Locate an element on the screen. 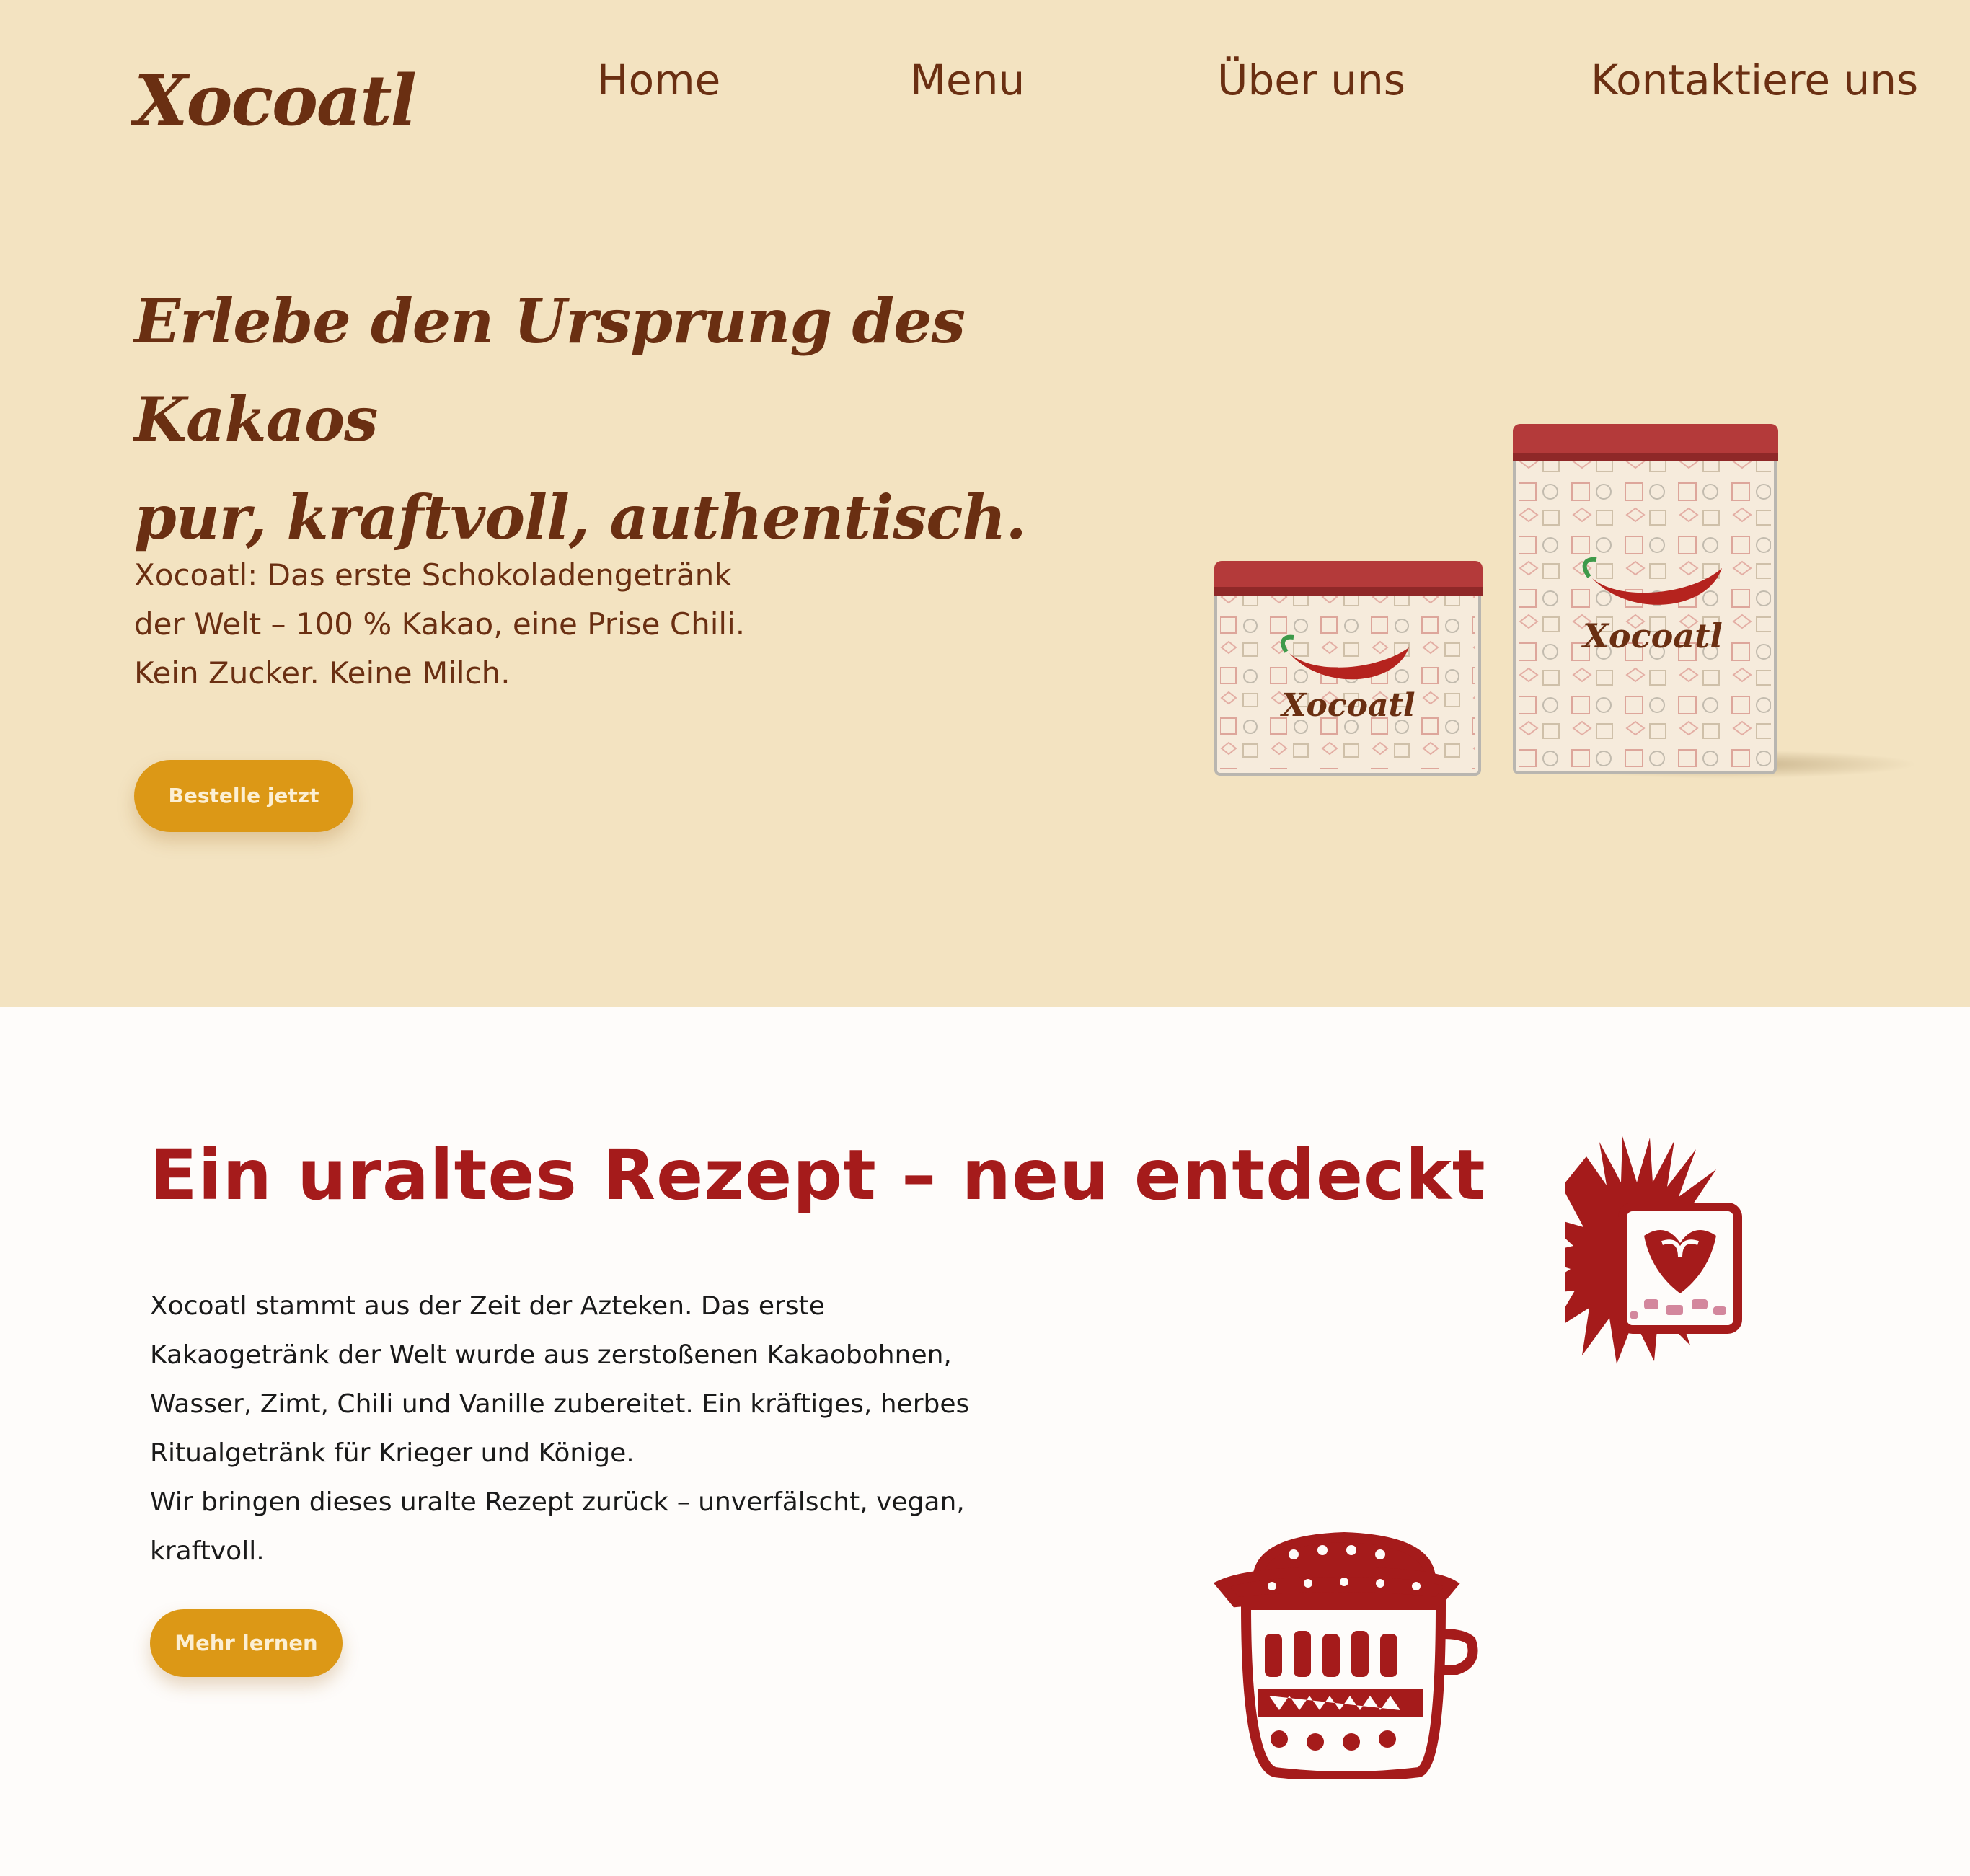  aztec-pot-icon is located at coordinates (1346, 1655).